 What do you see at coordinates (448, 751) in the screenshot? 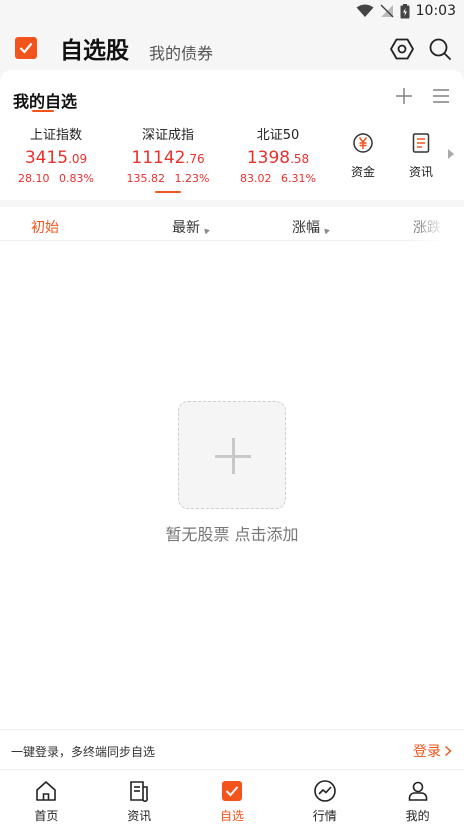
I see `chevron-right-icon` at bounding box center [448, 751].